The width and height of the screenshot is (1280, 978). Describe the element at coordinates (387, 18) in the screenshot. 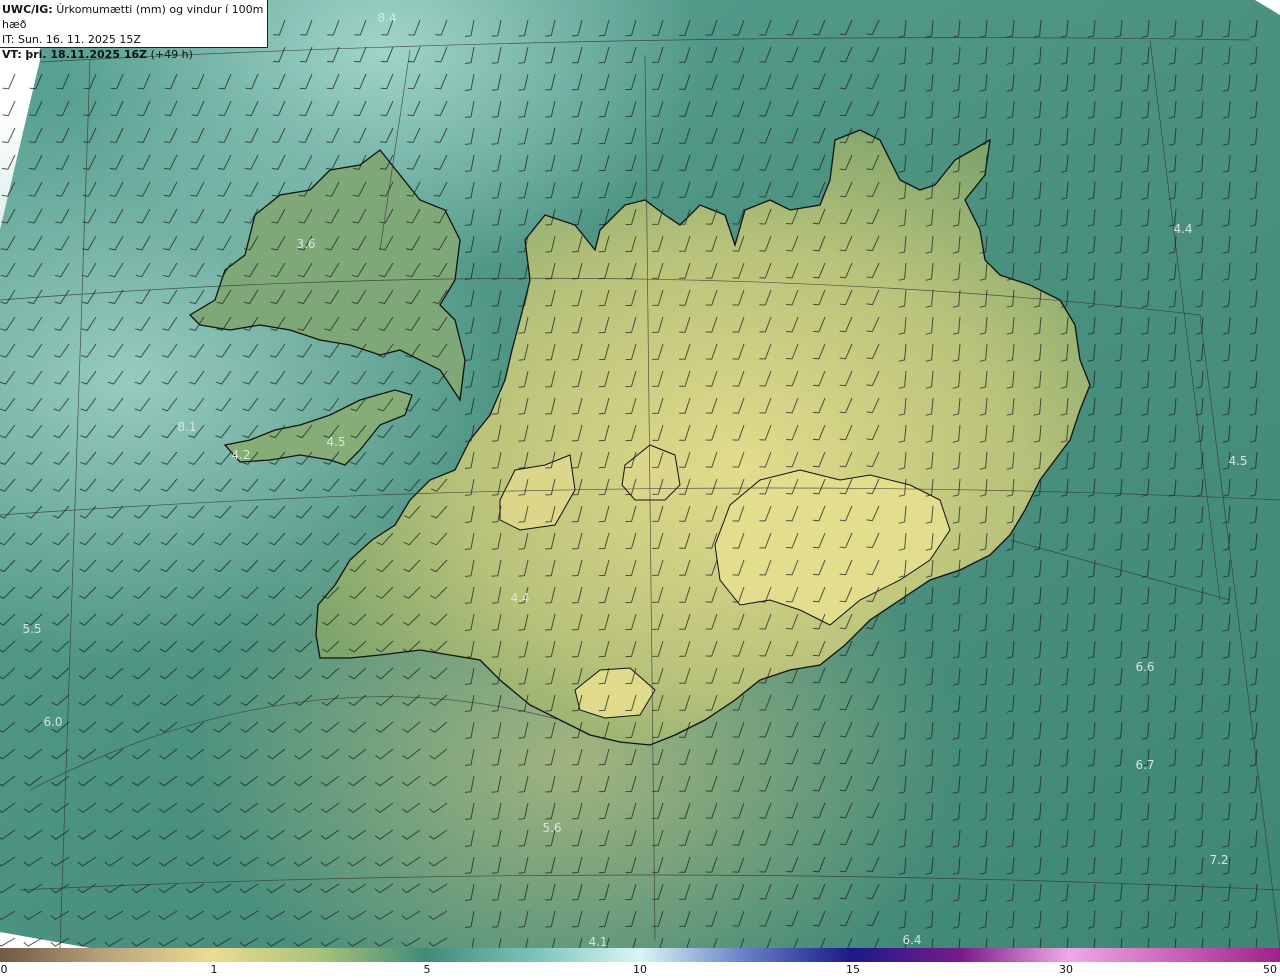

I see `value-label: 8.4` at that location.